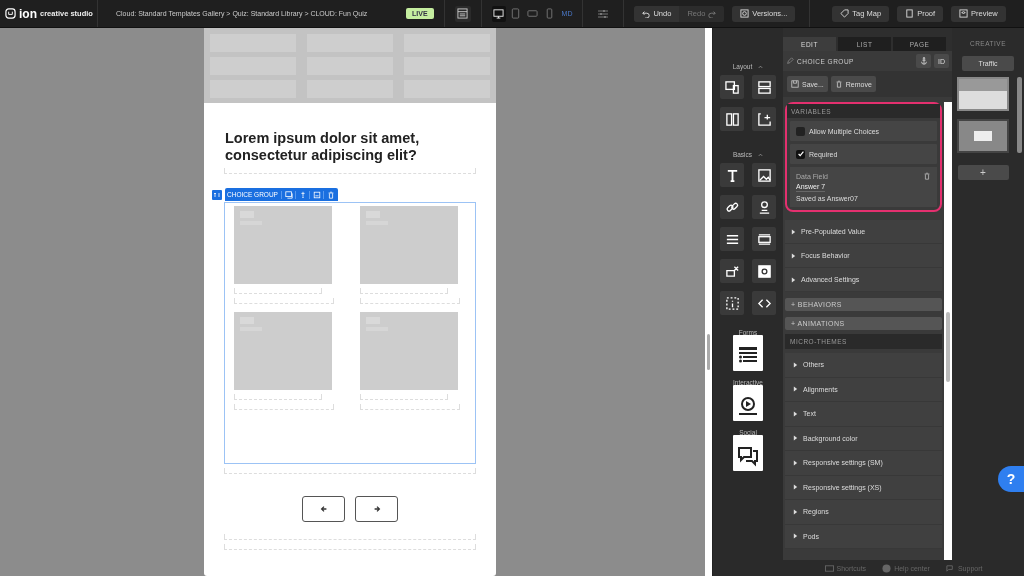 This screenshot has width=1024, height=576. Describe the element at coordinates (732, 207) in the screenshot. I see `link-element-button` at that location.